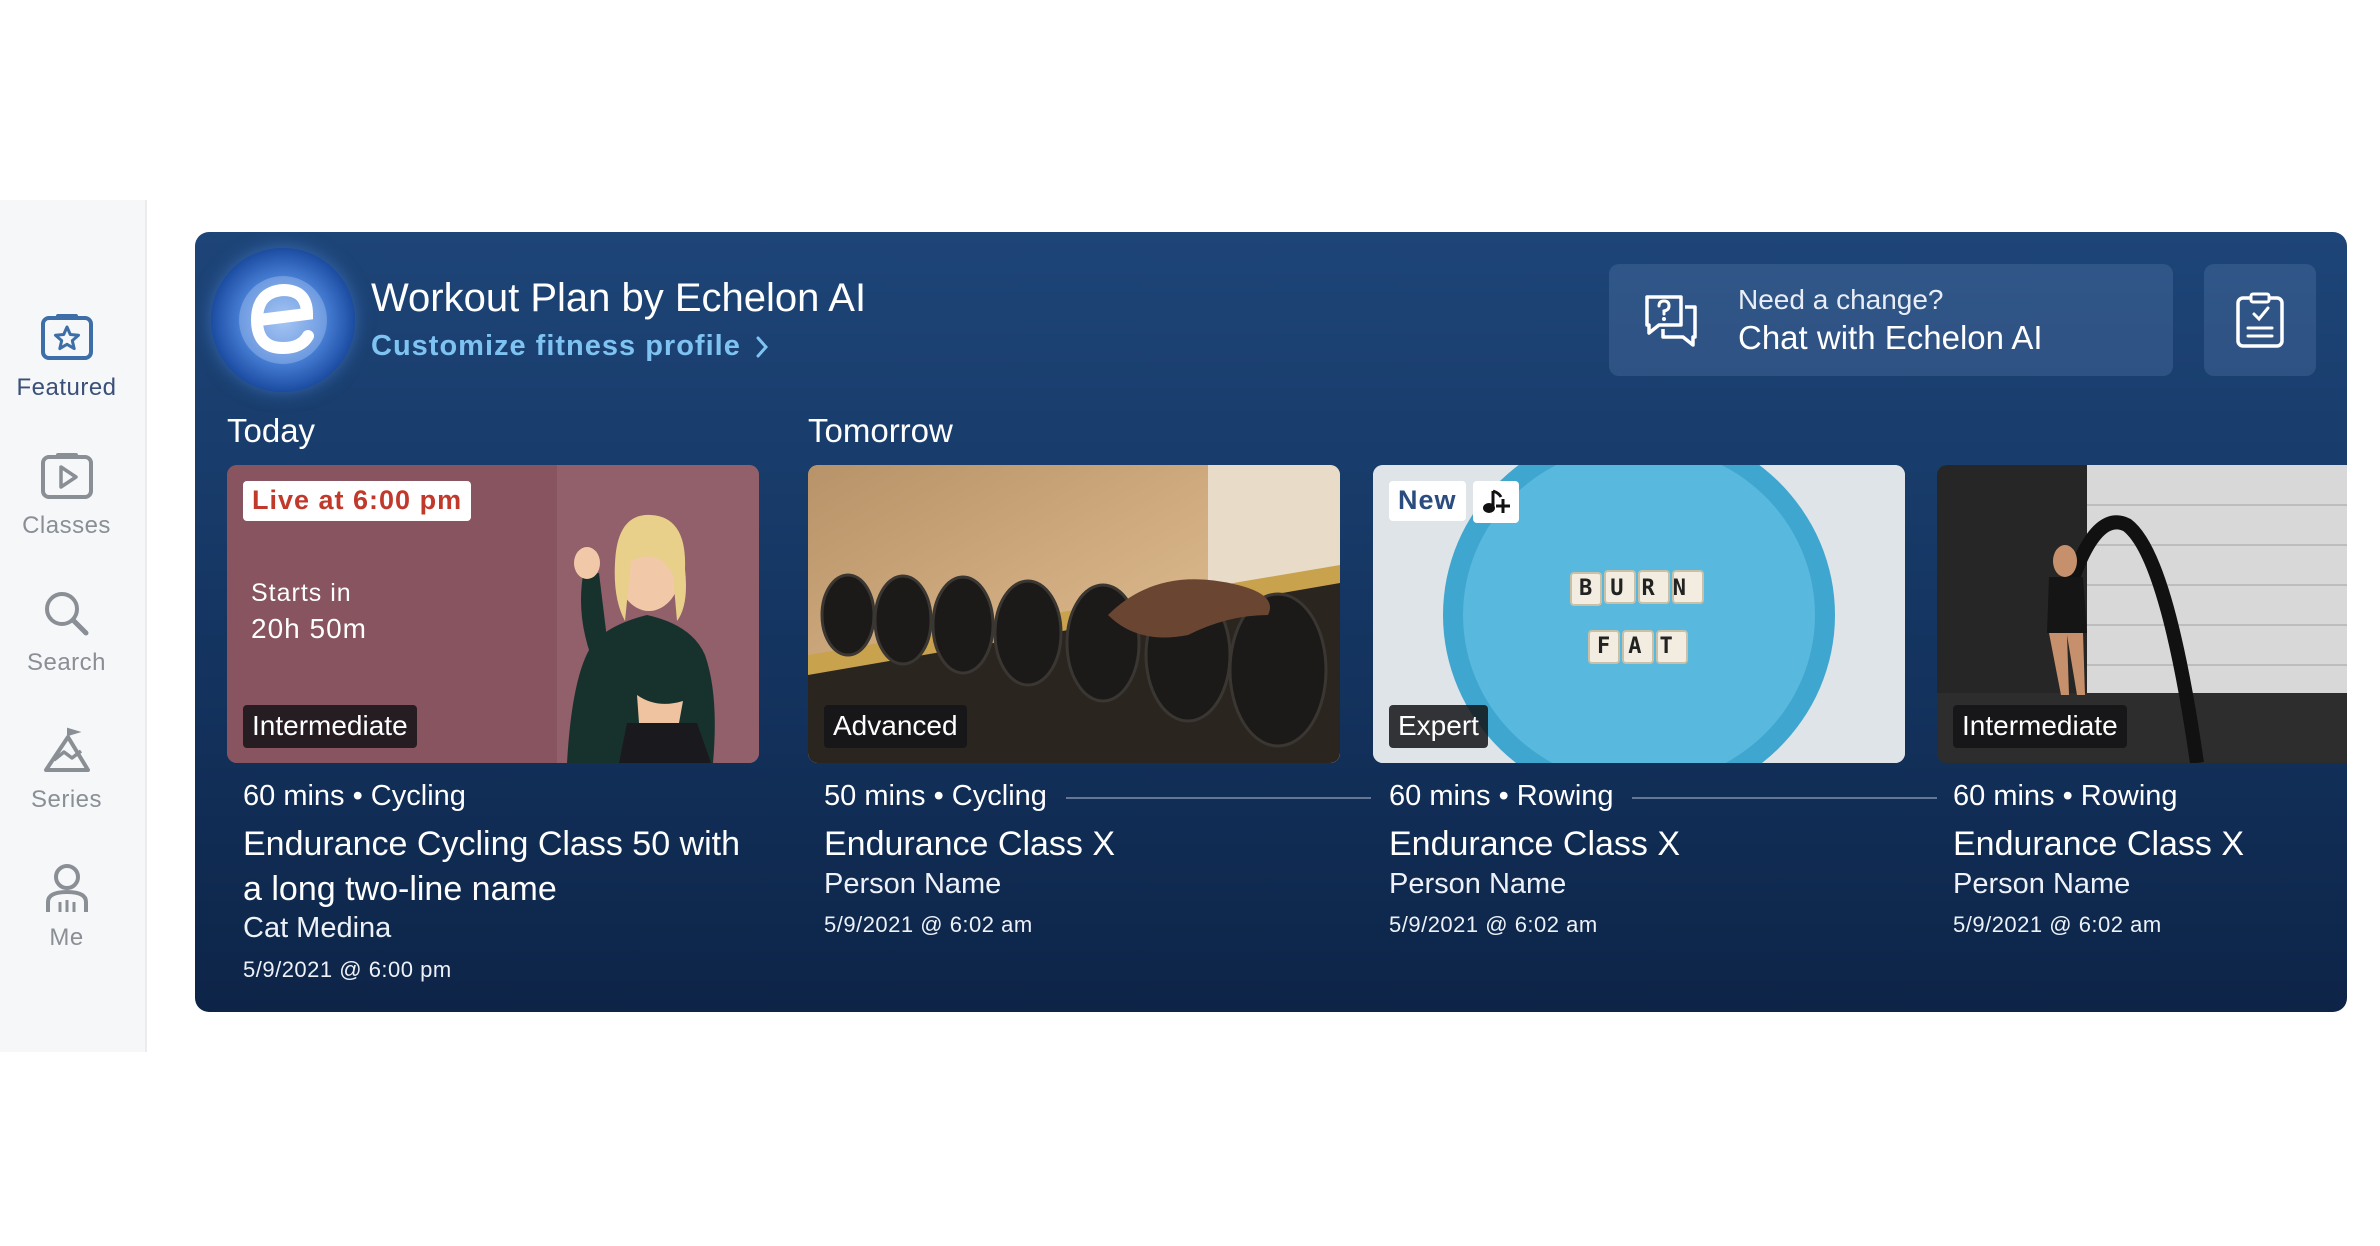  Describe the element at coordinates (347, 969) in the screenshot. I see `class-date: 5/9/2021 @ 6:00 pm` at that location.